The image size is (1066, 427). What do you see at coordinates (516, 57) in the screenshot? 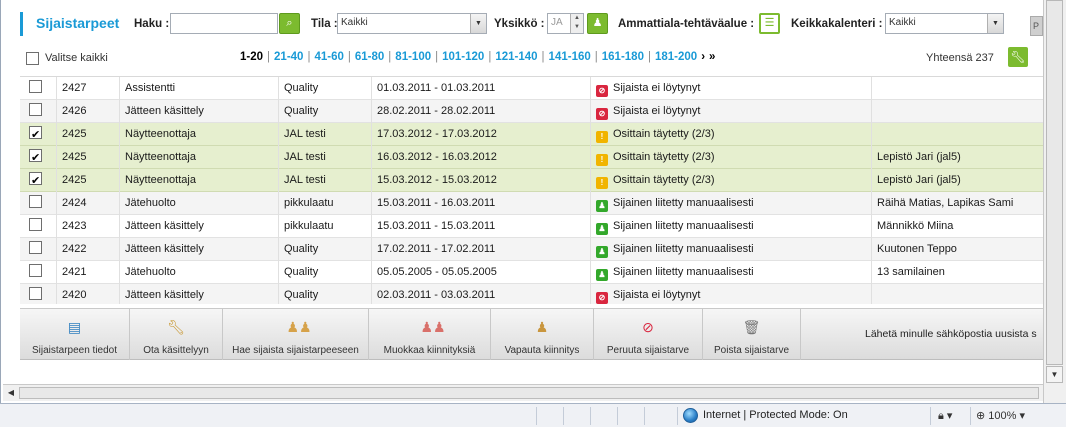
I see `page-link: 121-140` at bounding box center [516, 57].